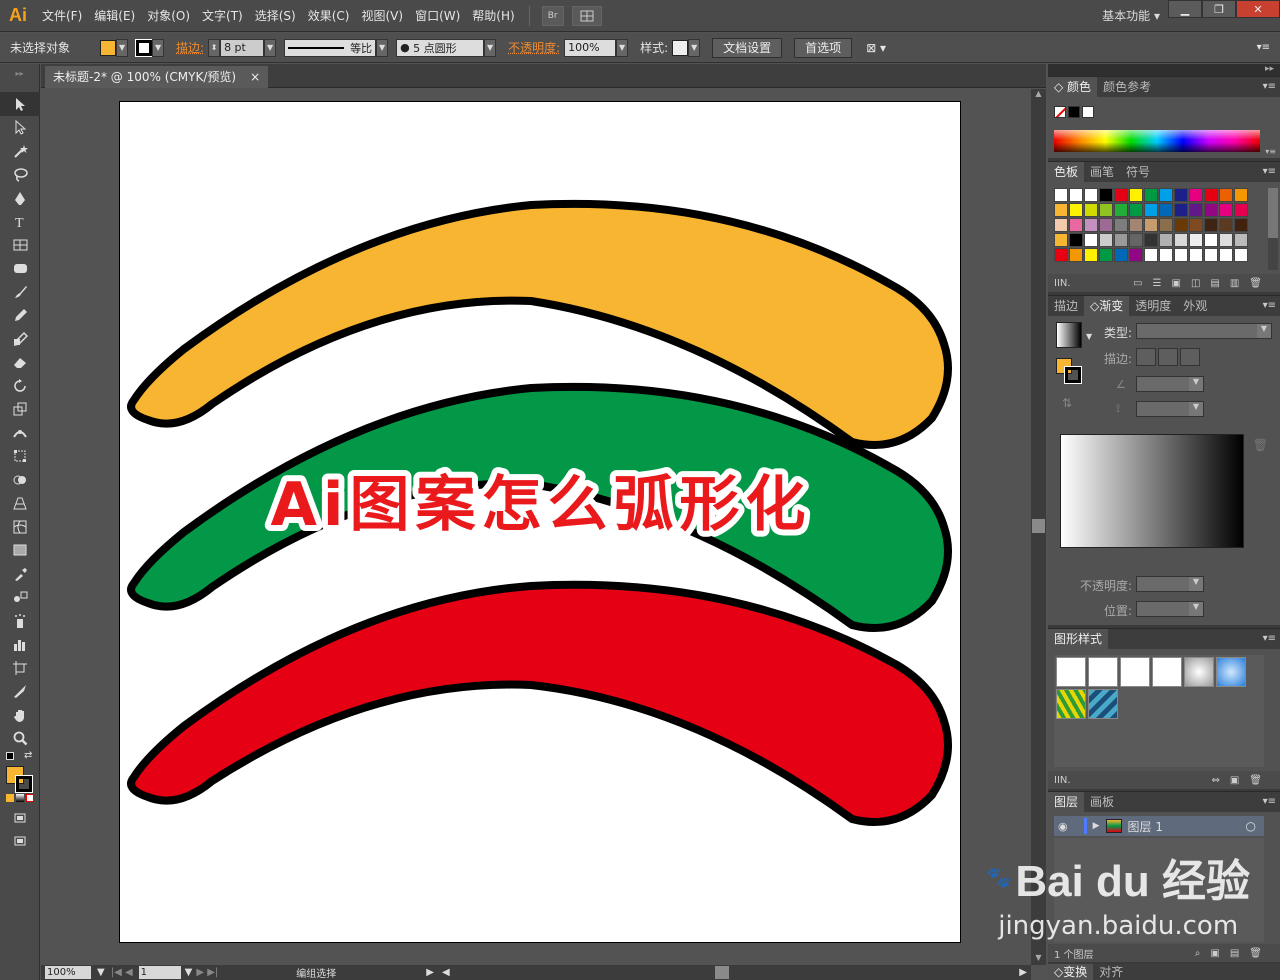 The width and height of the screenshot is (1280, 980). Describe the element at coordinates (721, 972) in the screenshot. I see `horizontal-scroll-thumb` at that location.